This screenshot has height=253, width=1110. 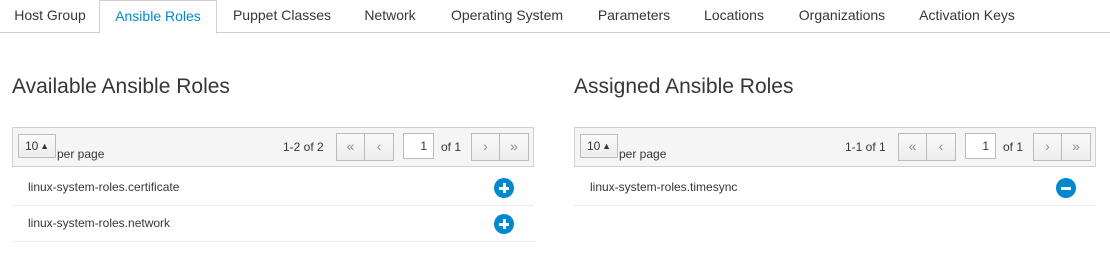 I want to click on available-pagination-toolbar: 10 ▲ per page 1-2 of 2 « ‹ of 1 › », so click(x=273, y=147).